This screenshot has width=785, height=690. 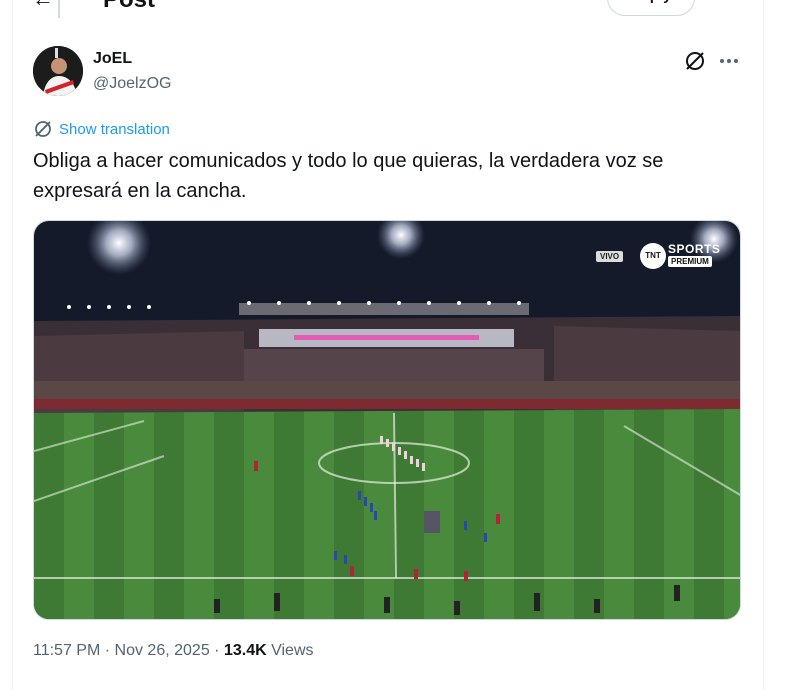 What do you see at coordinates (653, 256) in the screenshot?
I see `broadcast-logo: TNT` at bounding box center [653, 256].